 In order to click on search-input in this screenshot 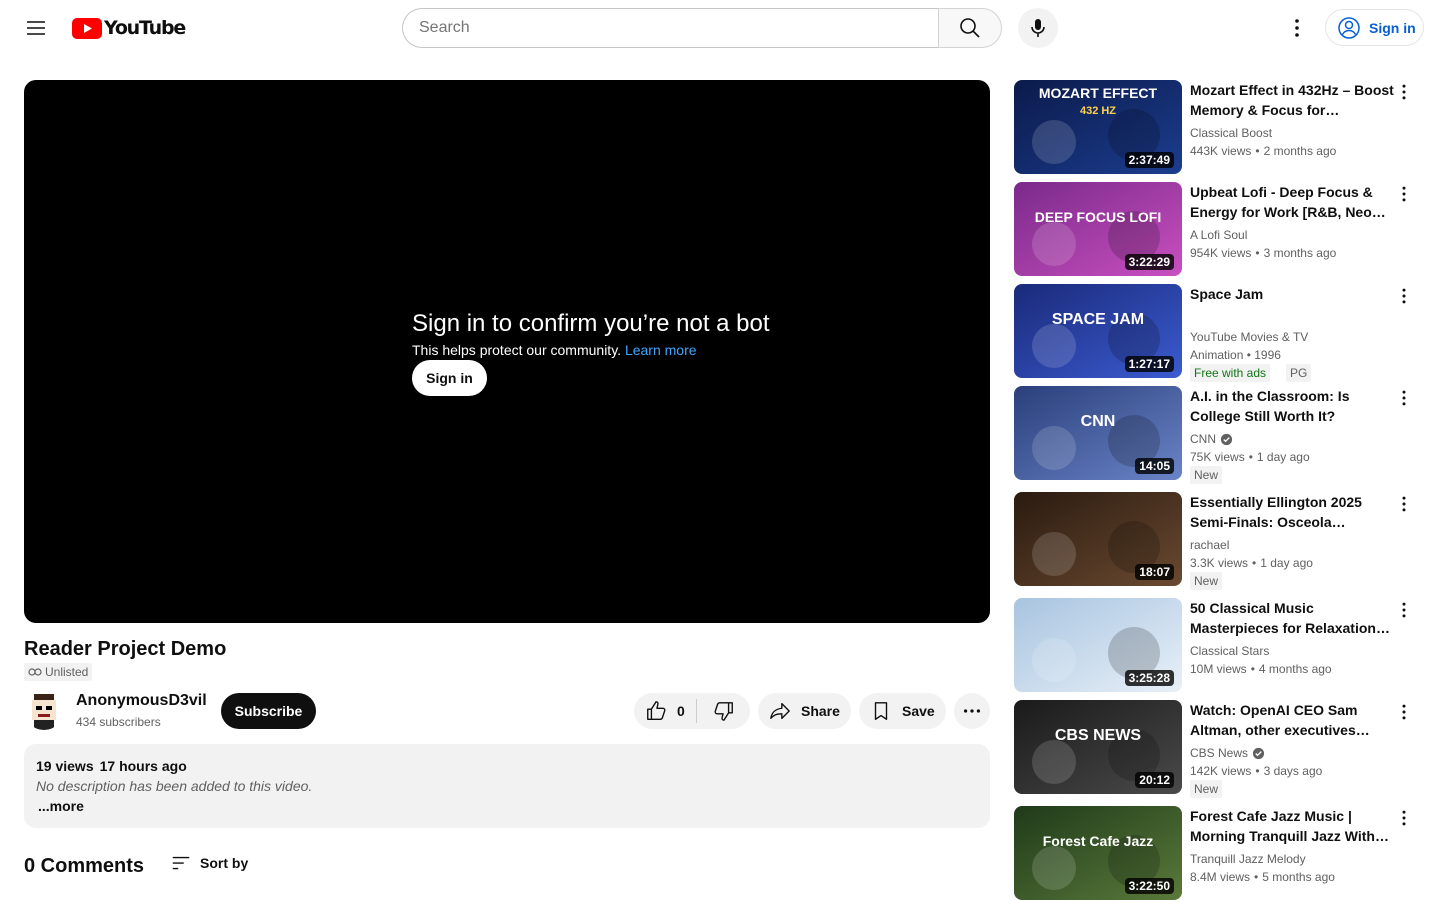, I will do `click(670, 28)`.